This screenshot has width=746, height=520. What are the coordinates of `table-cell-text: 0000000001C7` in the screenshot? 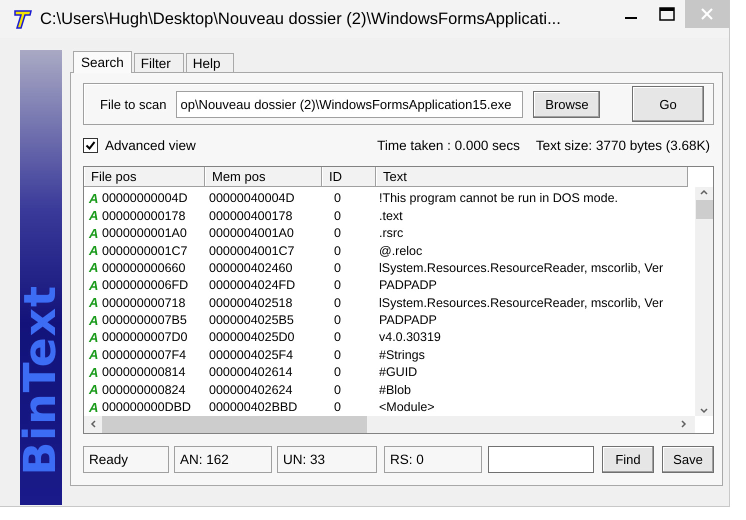 It's located at (145, 251).